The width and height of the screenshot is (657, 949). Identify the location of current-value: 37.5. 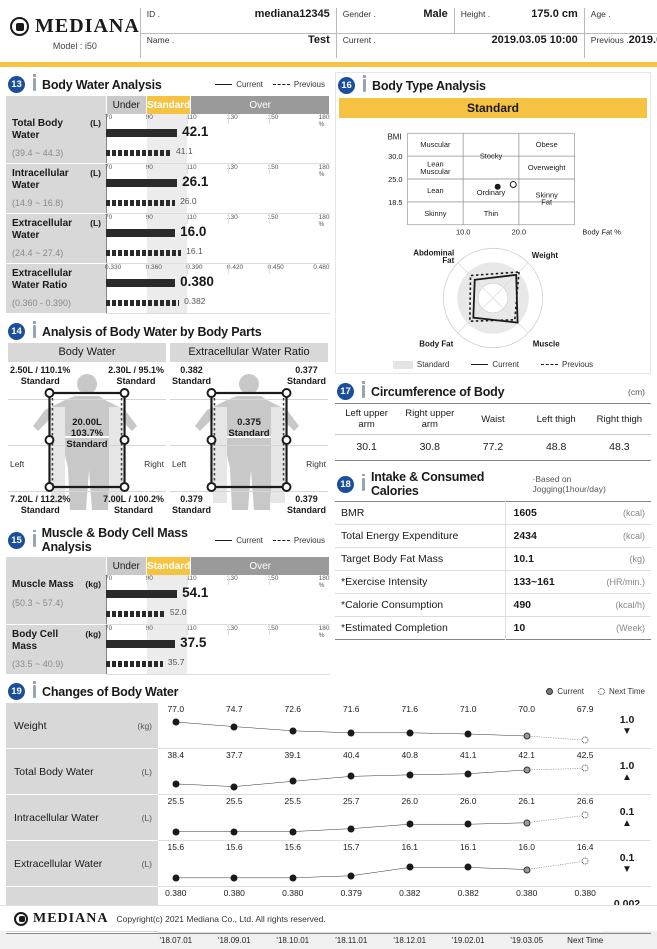
(193, 642).